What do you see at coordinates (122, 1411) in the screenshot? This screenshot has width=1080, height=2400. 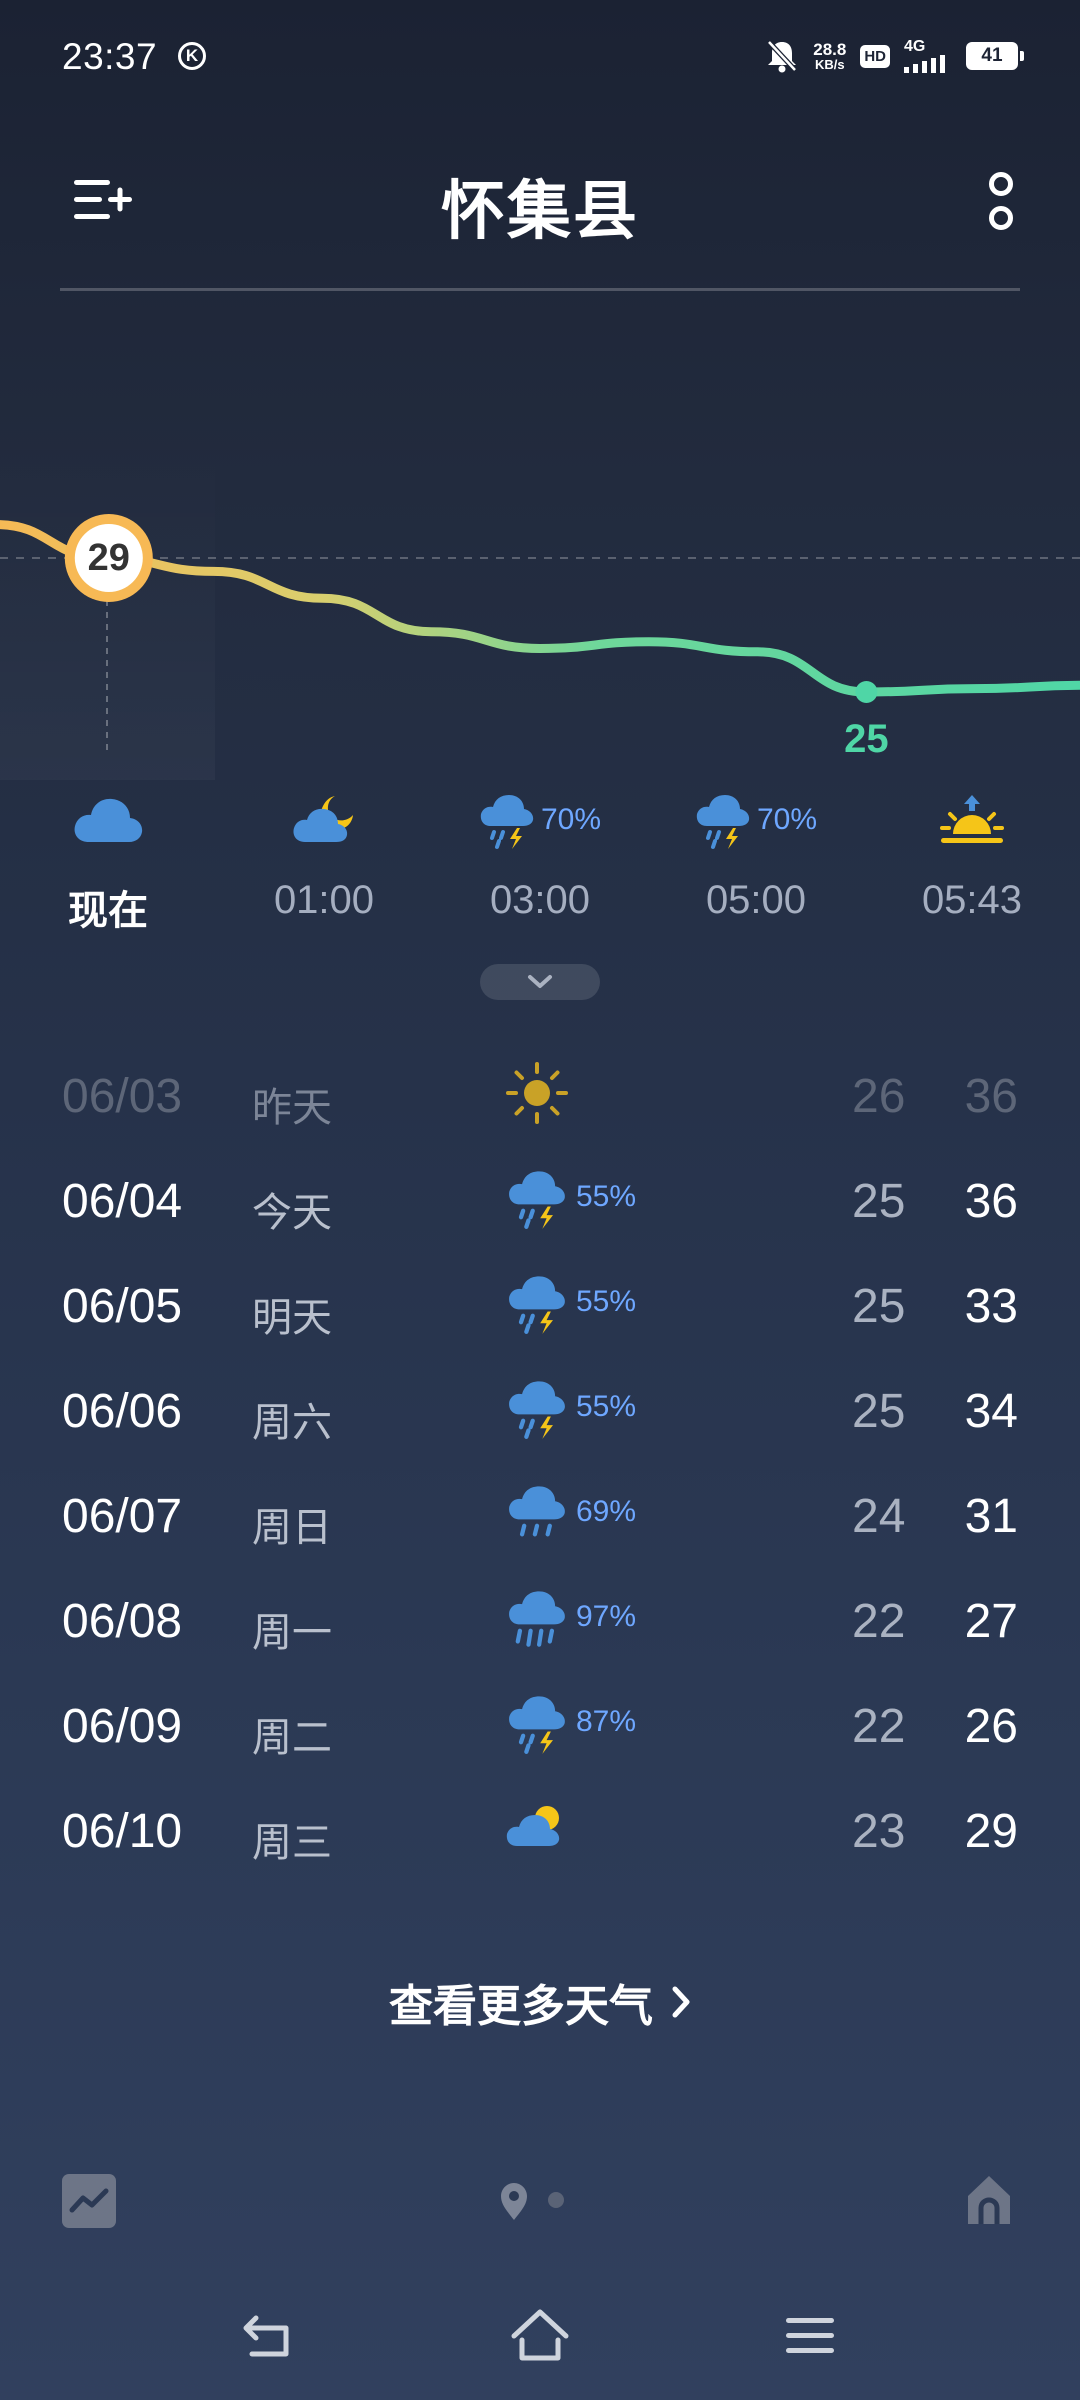 I see `day-date: 06/06` at bounding box center [122, 1411].